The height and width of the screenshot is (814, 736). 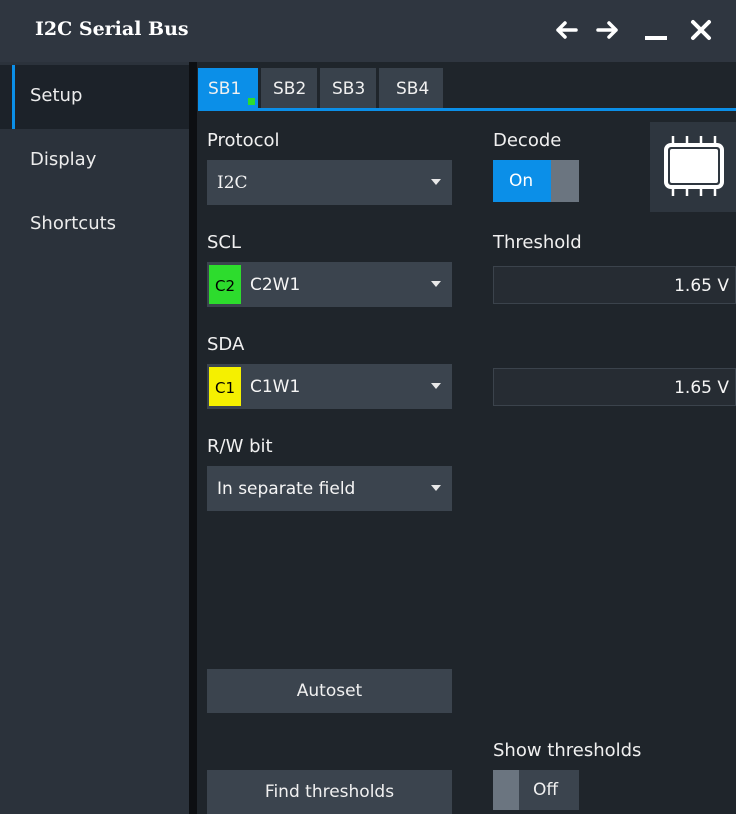 I want to click on tab-label: SB4, so click(x=413, y=89).